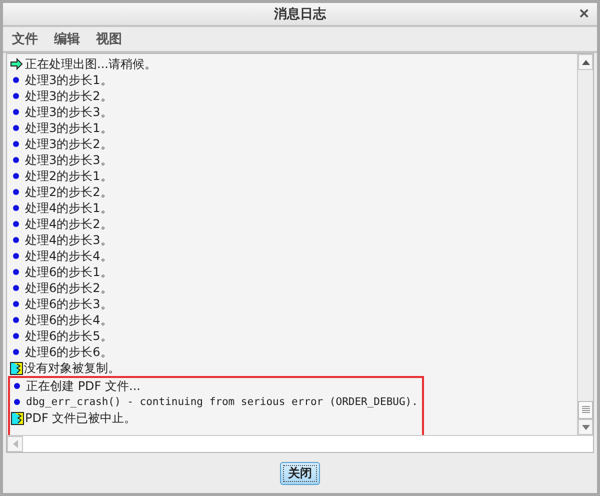  What do you see at coordinates (16, 64) in the screenshot?
I see `arrow-icon` at bounding box center [16, 64].